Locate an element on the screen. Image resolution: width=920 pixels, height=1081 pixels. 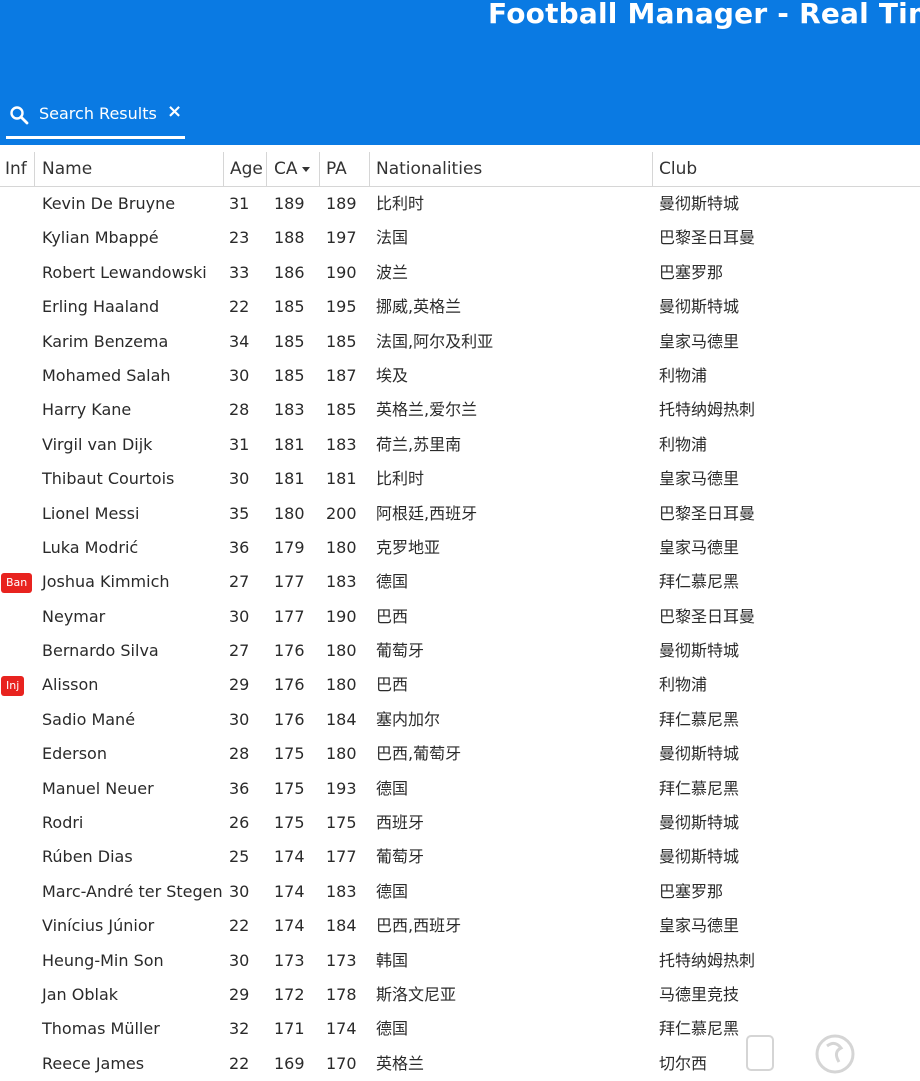
cell-name: Thibaut Courtois is located at coordinates (108, 479).